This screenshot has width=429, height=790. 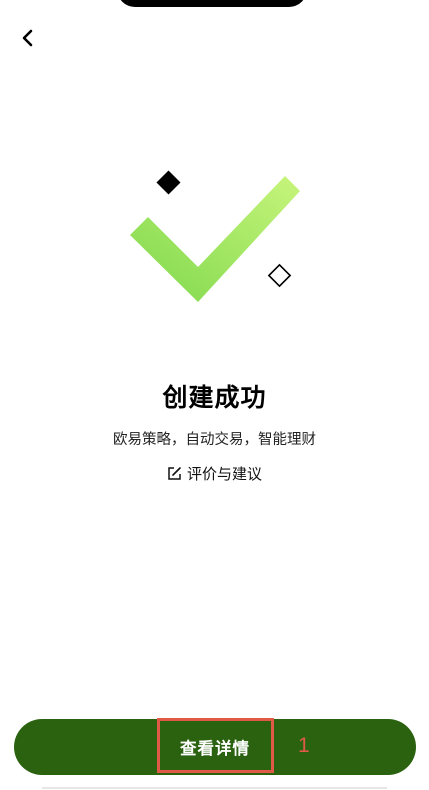 I want to click on annotation-marker: 1, so click(x=304, y=745).